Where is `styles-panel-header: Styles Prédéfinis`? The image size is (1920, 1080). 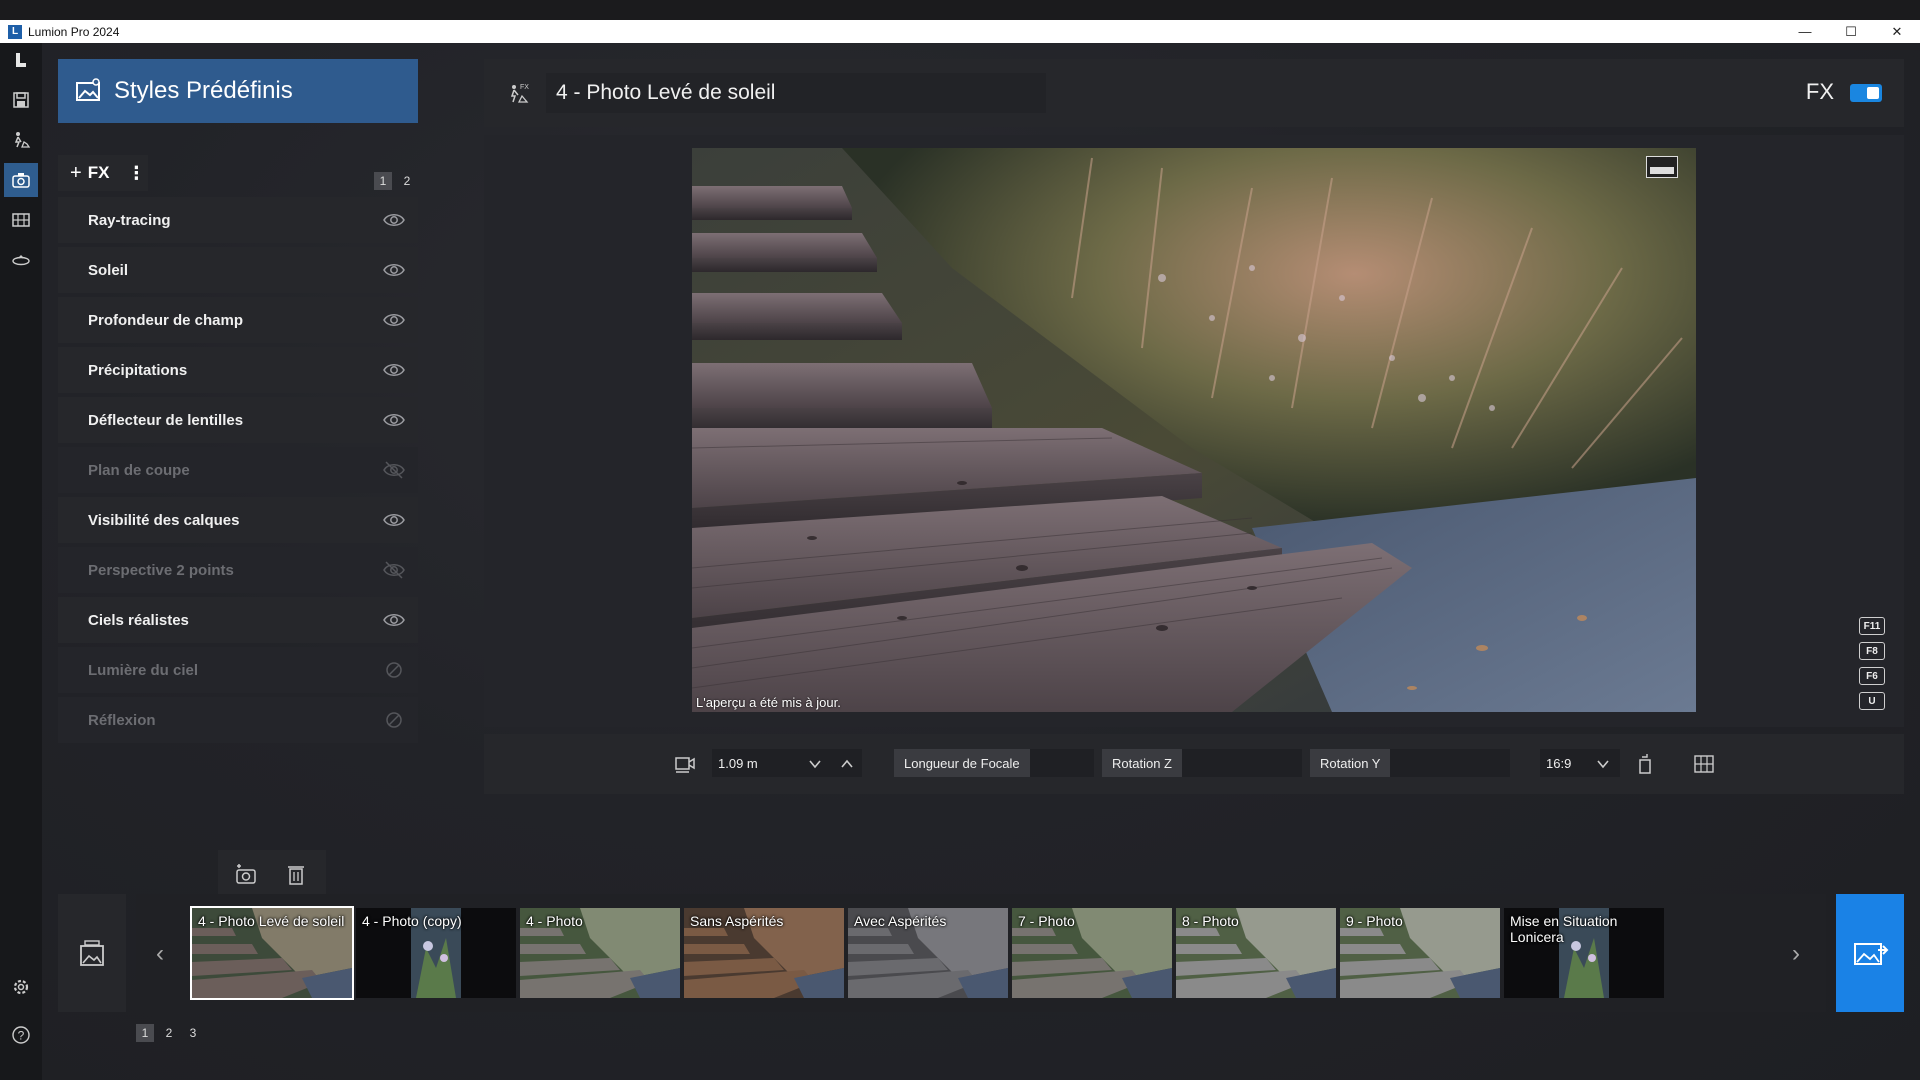 styles-panel-header: Styles Prédéfinis is located at coordinates (238, 91).